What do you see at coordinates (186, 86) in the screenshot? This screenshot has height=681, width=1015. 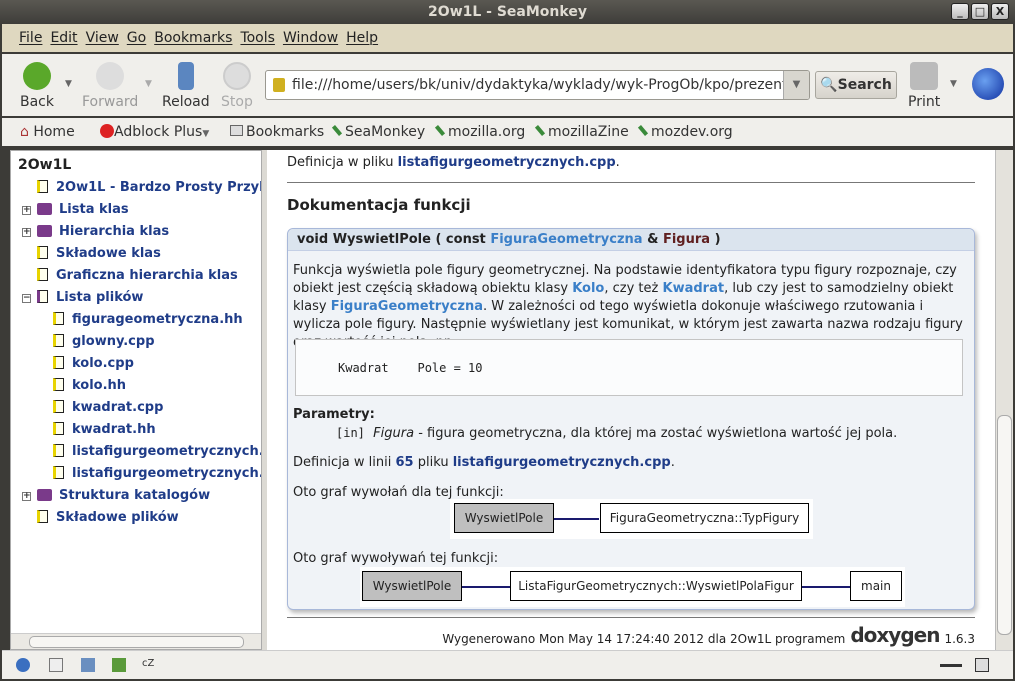 I see `reload-button: Reload` at bounding box center [186, 86].